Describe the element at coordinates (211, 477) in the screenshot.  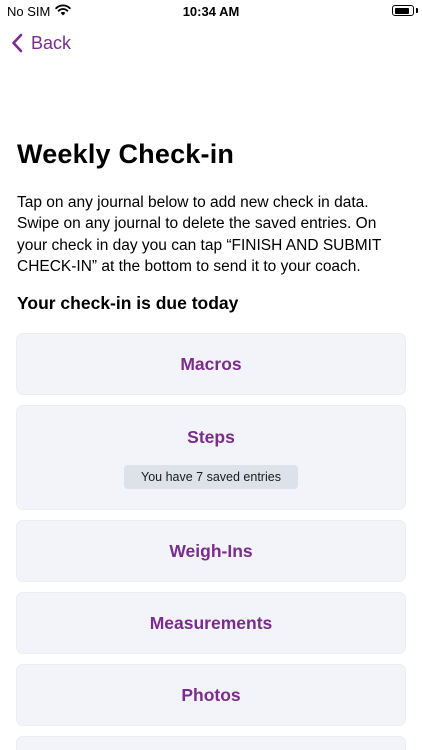
I see `saved-entries-badge: You have 7 saved entries` at that location.